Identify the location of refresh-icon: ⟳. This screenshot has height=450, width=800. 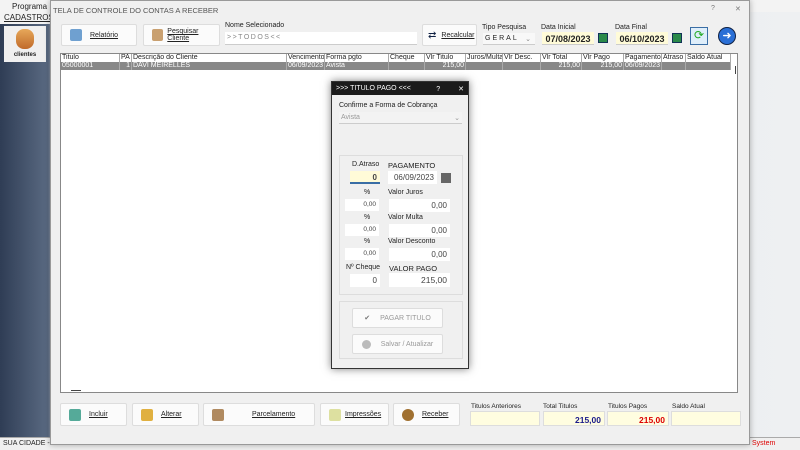
(699, 36).